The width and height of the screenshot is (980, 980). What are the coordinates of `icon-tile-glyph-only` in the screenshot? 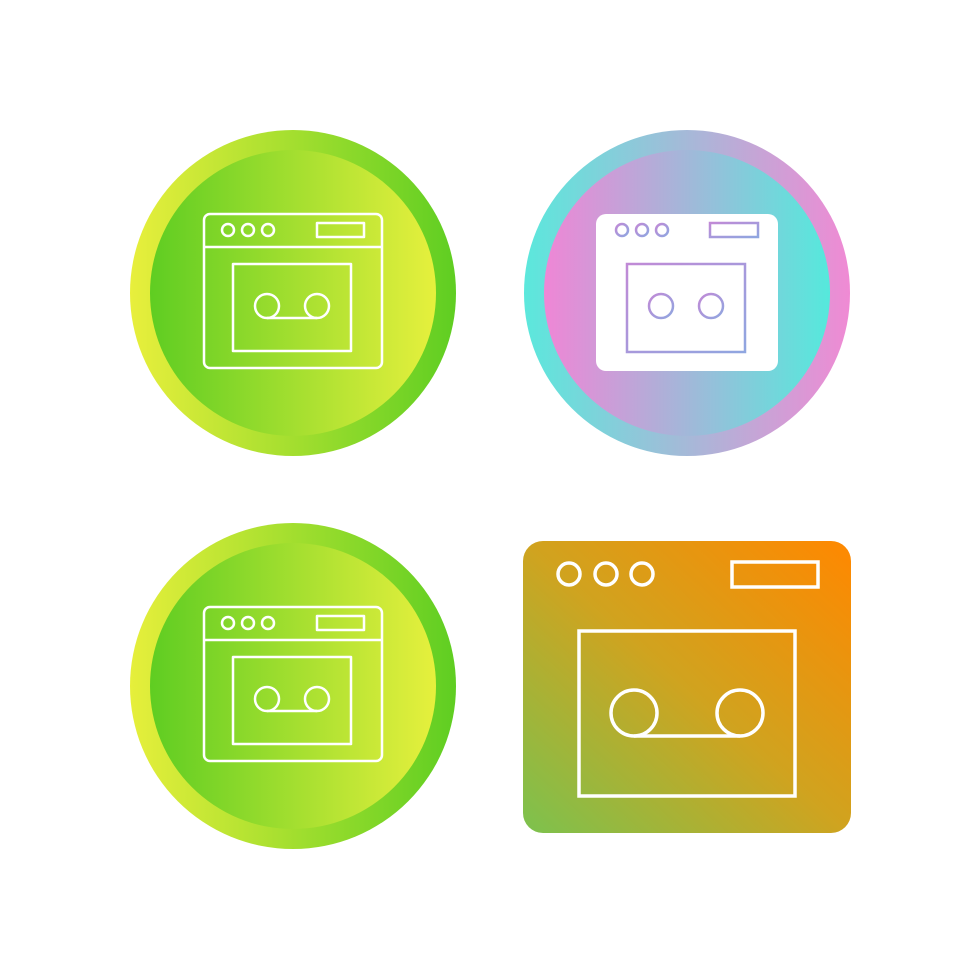 It's located at (687, 687).